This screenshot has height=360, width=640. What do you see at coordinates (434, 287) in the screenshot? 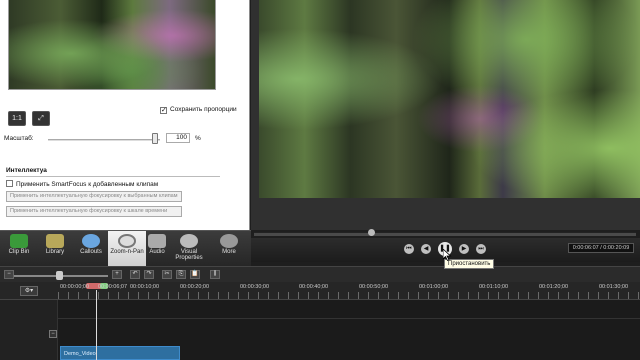
I see `ruler-label: 00:01:00;00` at bounding box center [434, 287].